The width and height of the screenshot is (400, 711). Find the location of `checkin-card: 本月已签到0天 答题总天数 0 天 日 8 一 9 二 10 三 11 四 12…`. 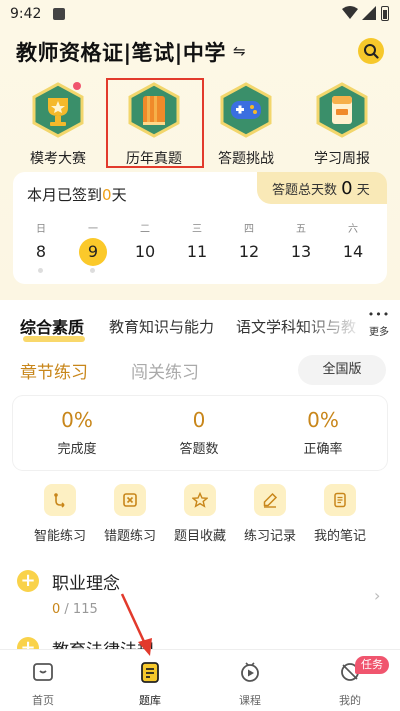

checkin-card: 本月已签到0天 答题总天数 0 天 日 8 一 9 二 10 三 11 四 12… is located at coordinates (200, 228).